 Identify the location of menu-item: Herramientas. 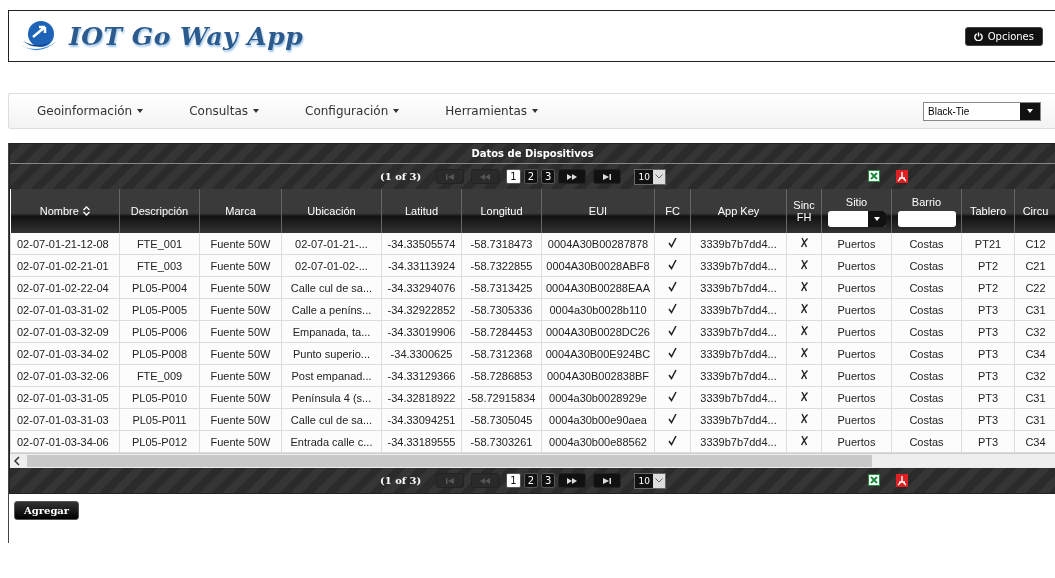
(492, 111).